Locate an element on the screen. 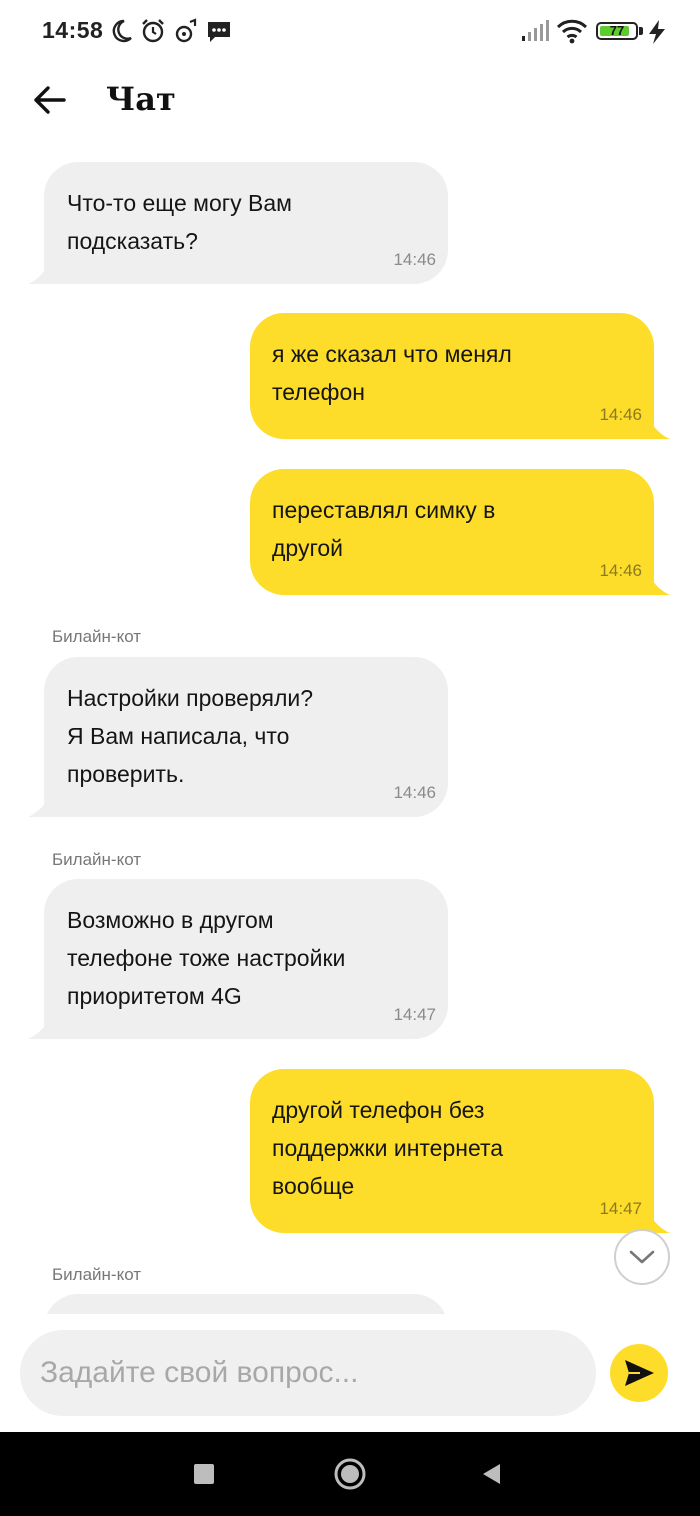 The height and width of the screenshot is (1516, 700). app-header: Чат is located at coordinates (350, 104).